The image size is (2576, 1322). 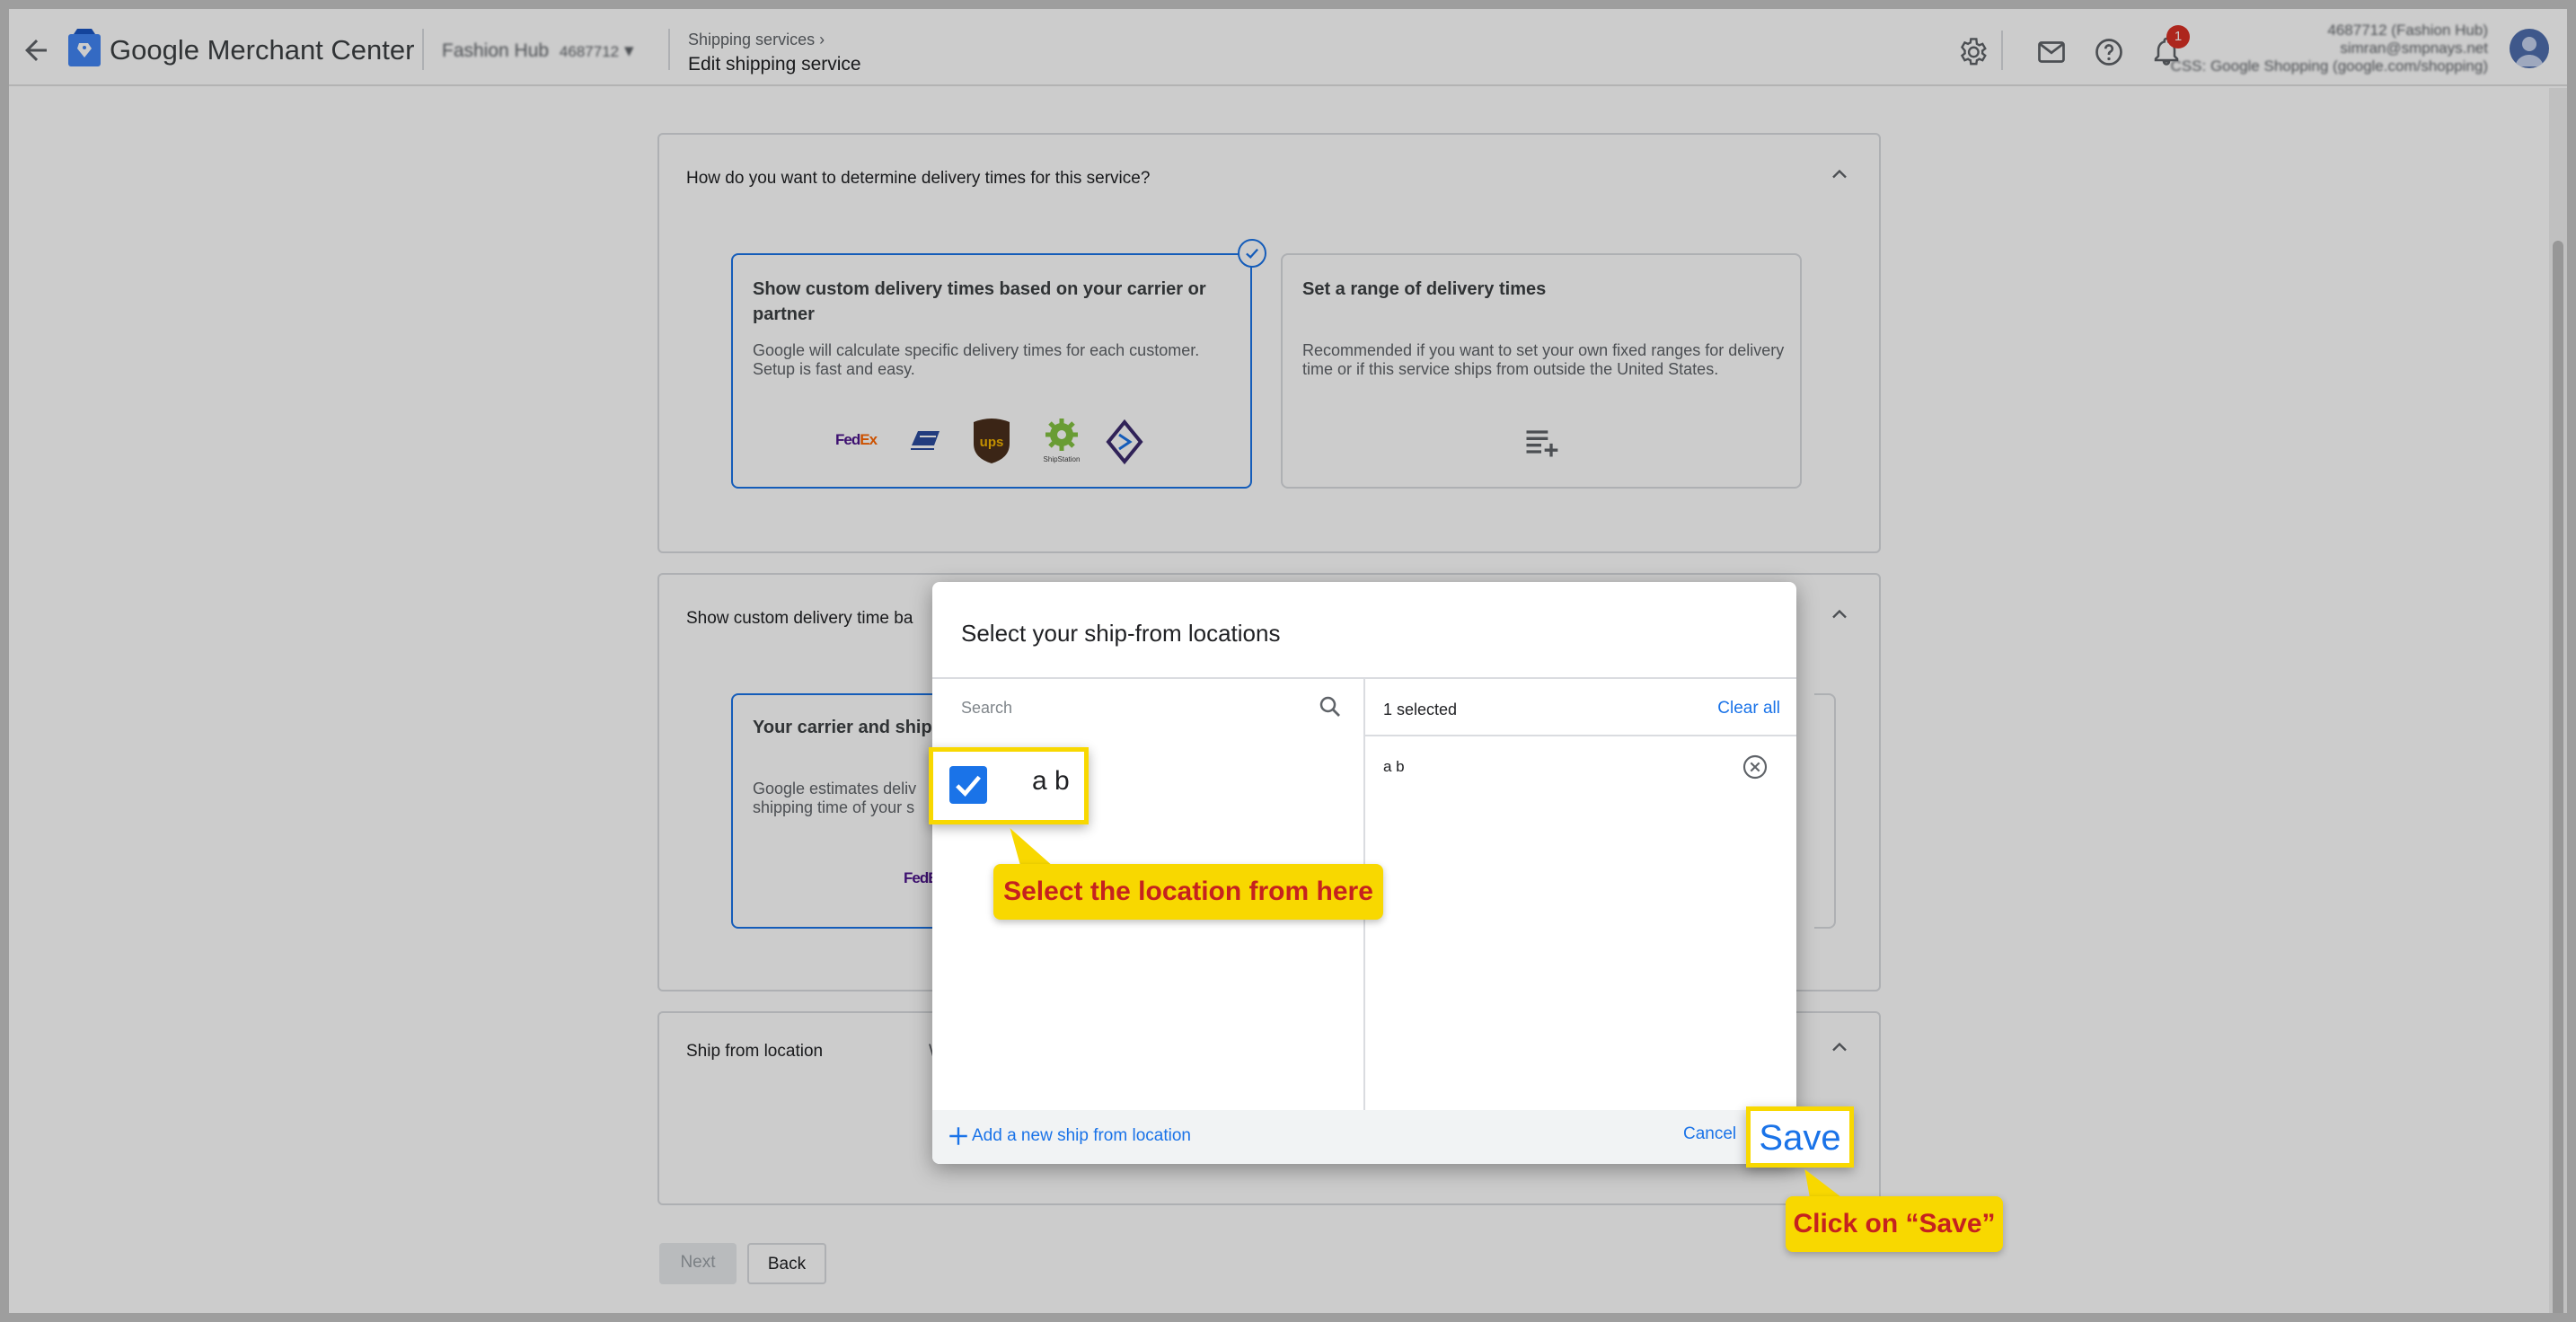 I want to click on clear-all-button: Clear all, so click(x=1748, y=708).